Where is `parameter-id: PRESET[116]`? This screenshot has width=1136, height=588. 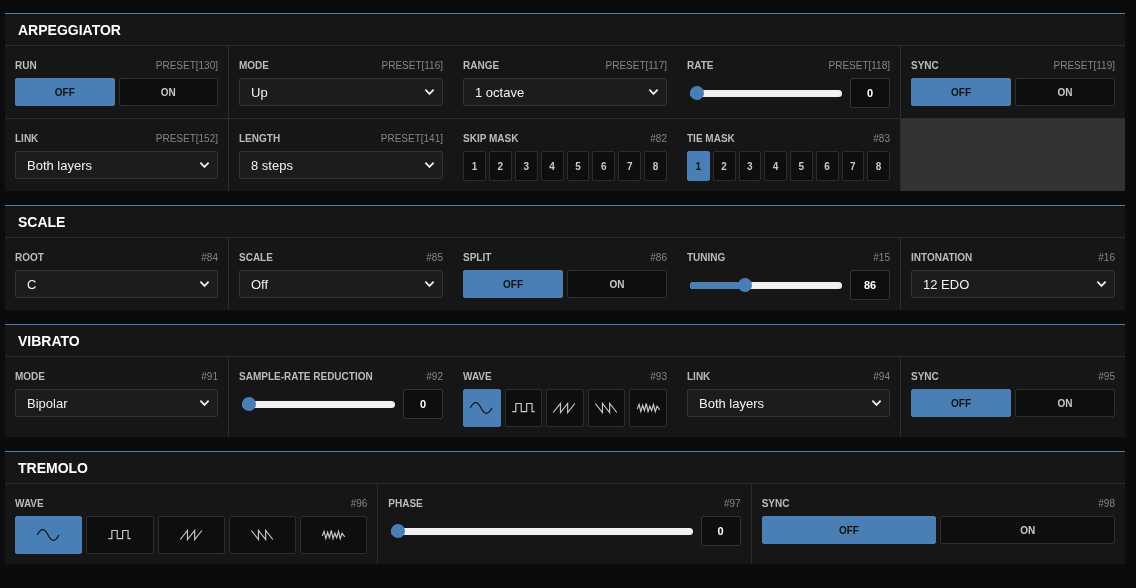
parameter-id: PRESET[116] is located at coordinates (412, 65).